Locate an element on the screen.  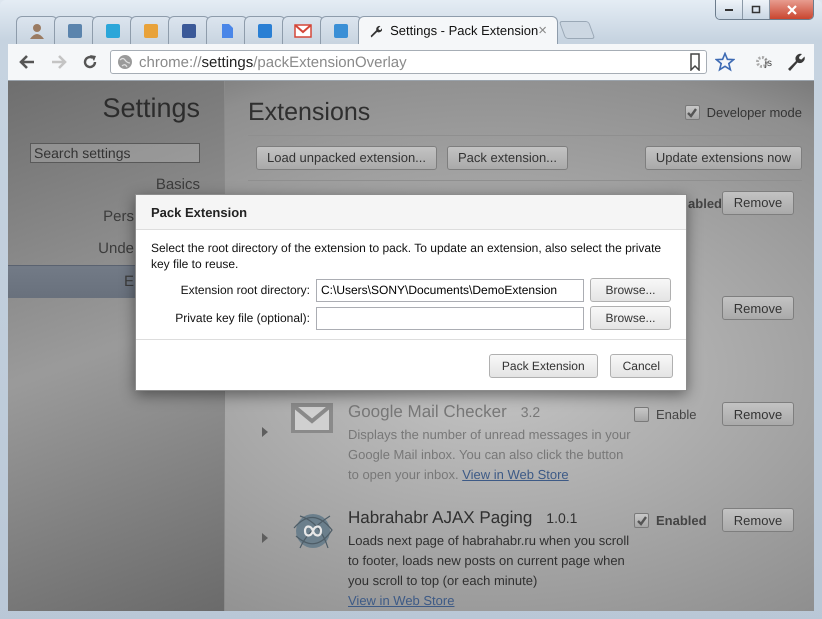
minimize-button is located at coordinates (729, 9).